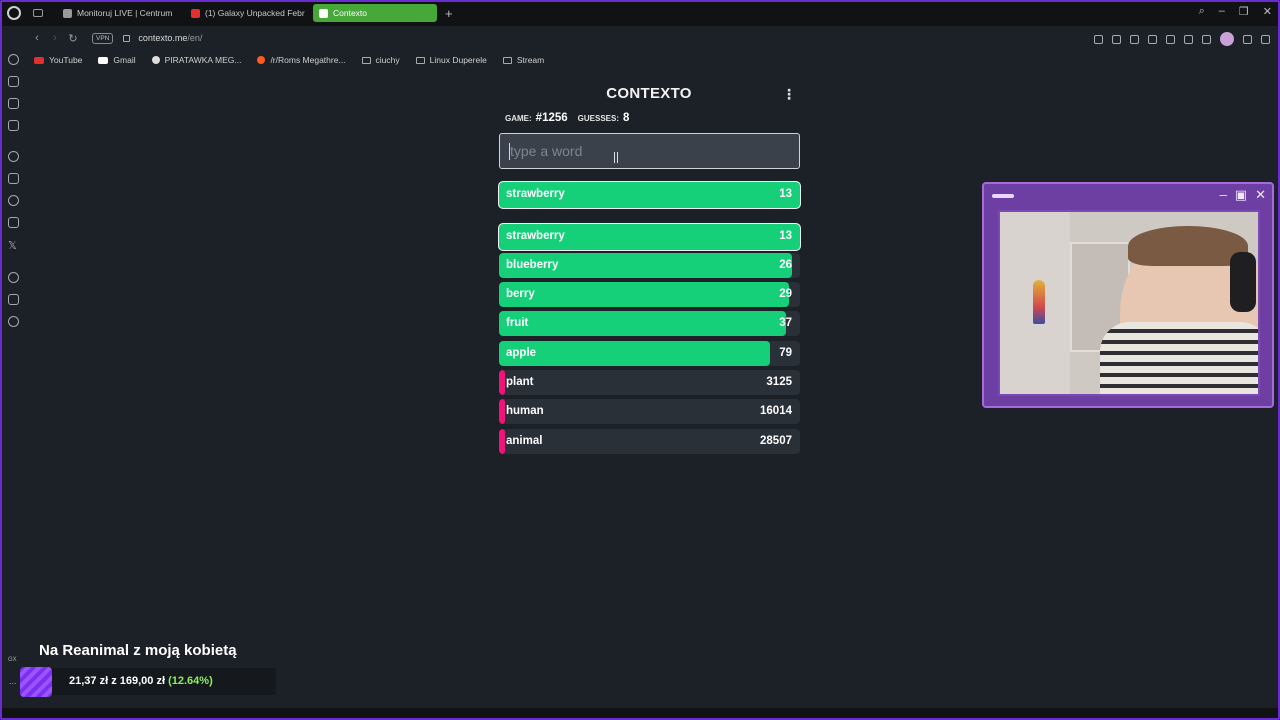 The height and width of the screenshot is (720, 1280). Describe the element at coordinates (13, 81) in the screenshot. I see `assistant-icon` at that location.